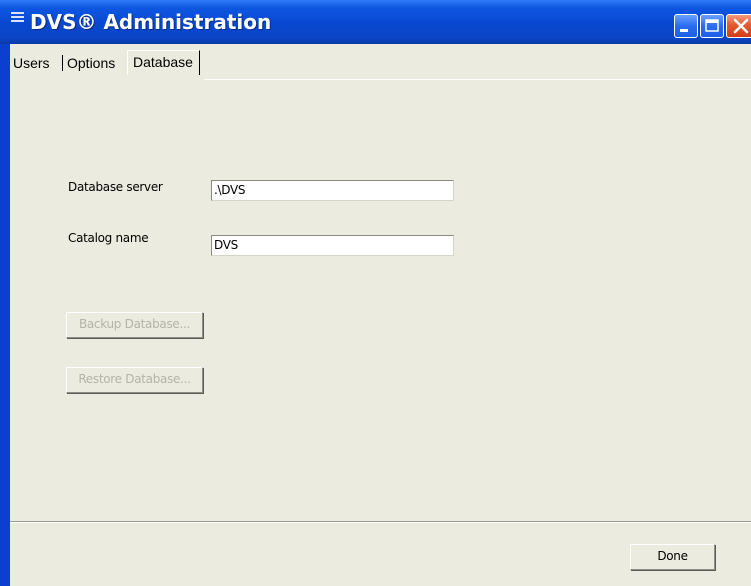  What do you see at coordinates (332, 190) in the screenshot?
I see `database-server-input: .\DVS` at bounding box center [332, 190].